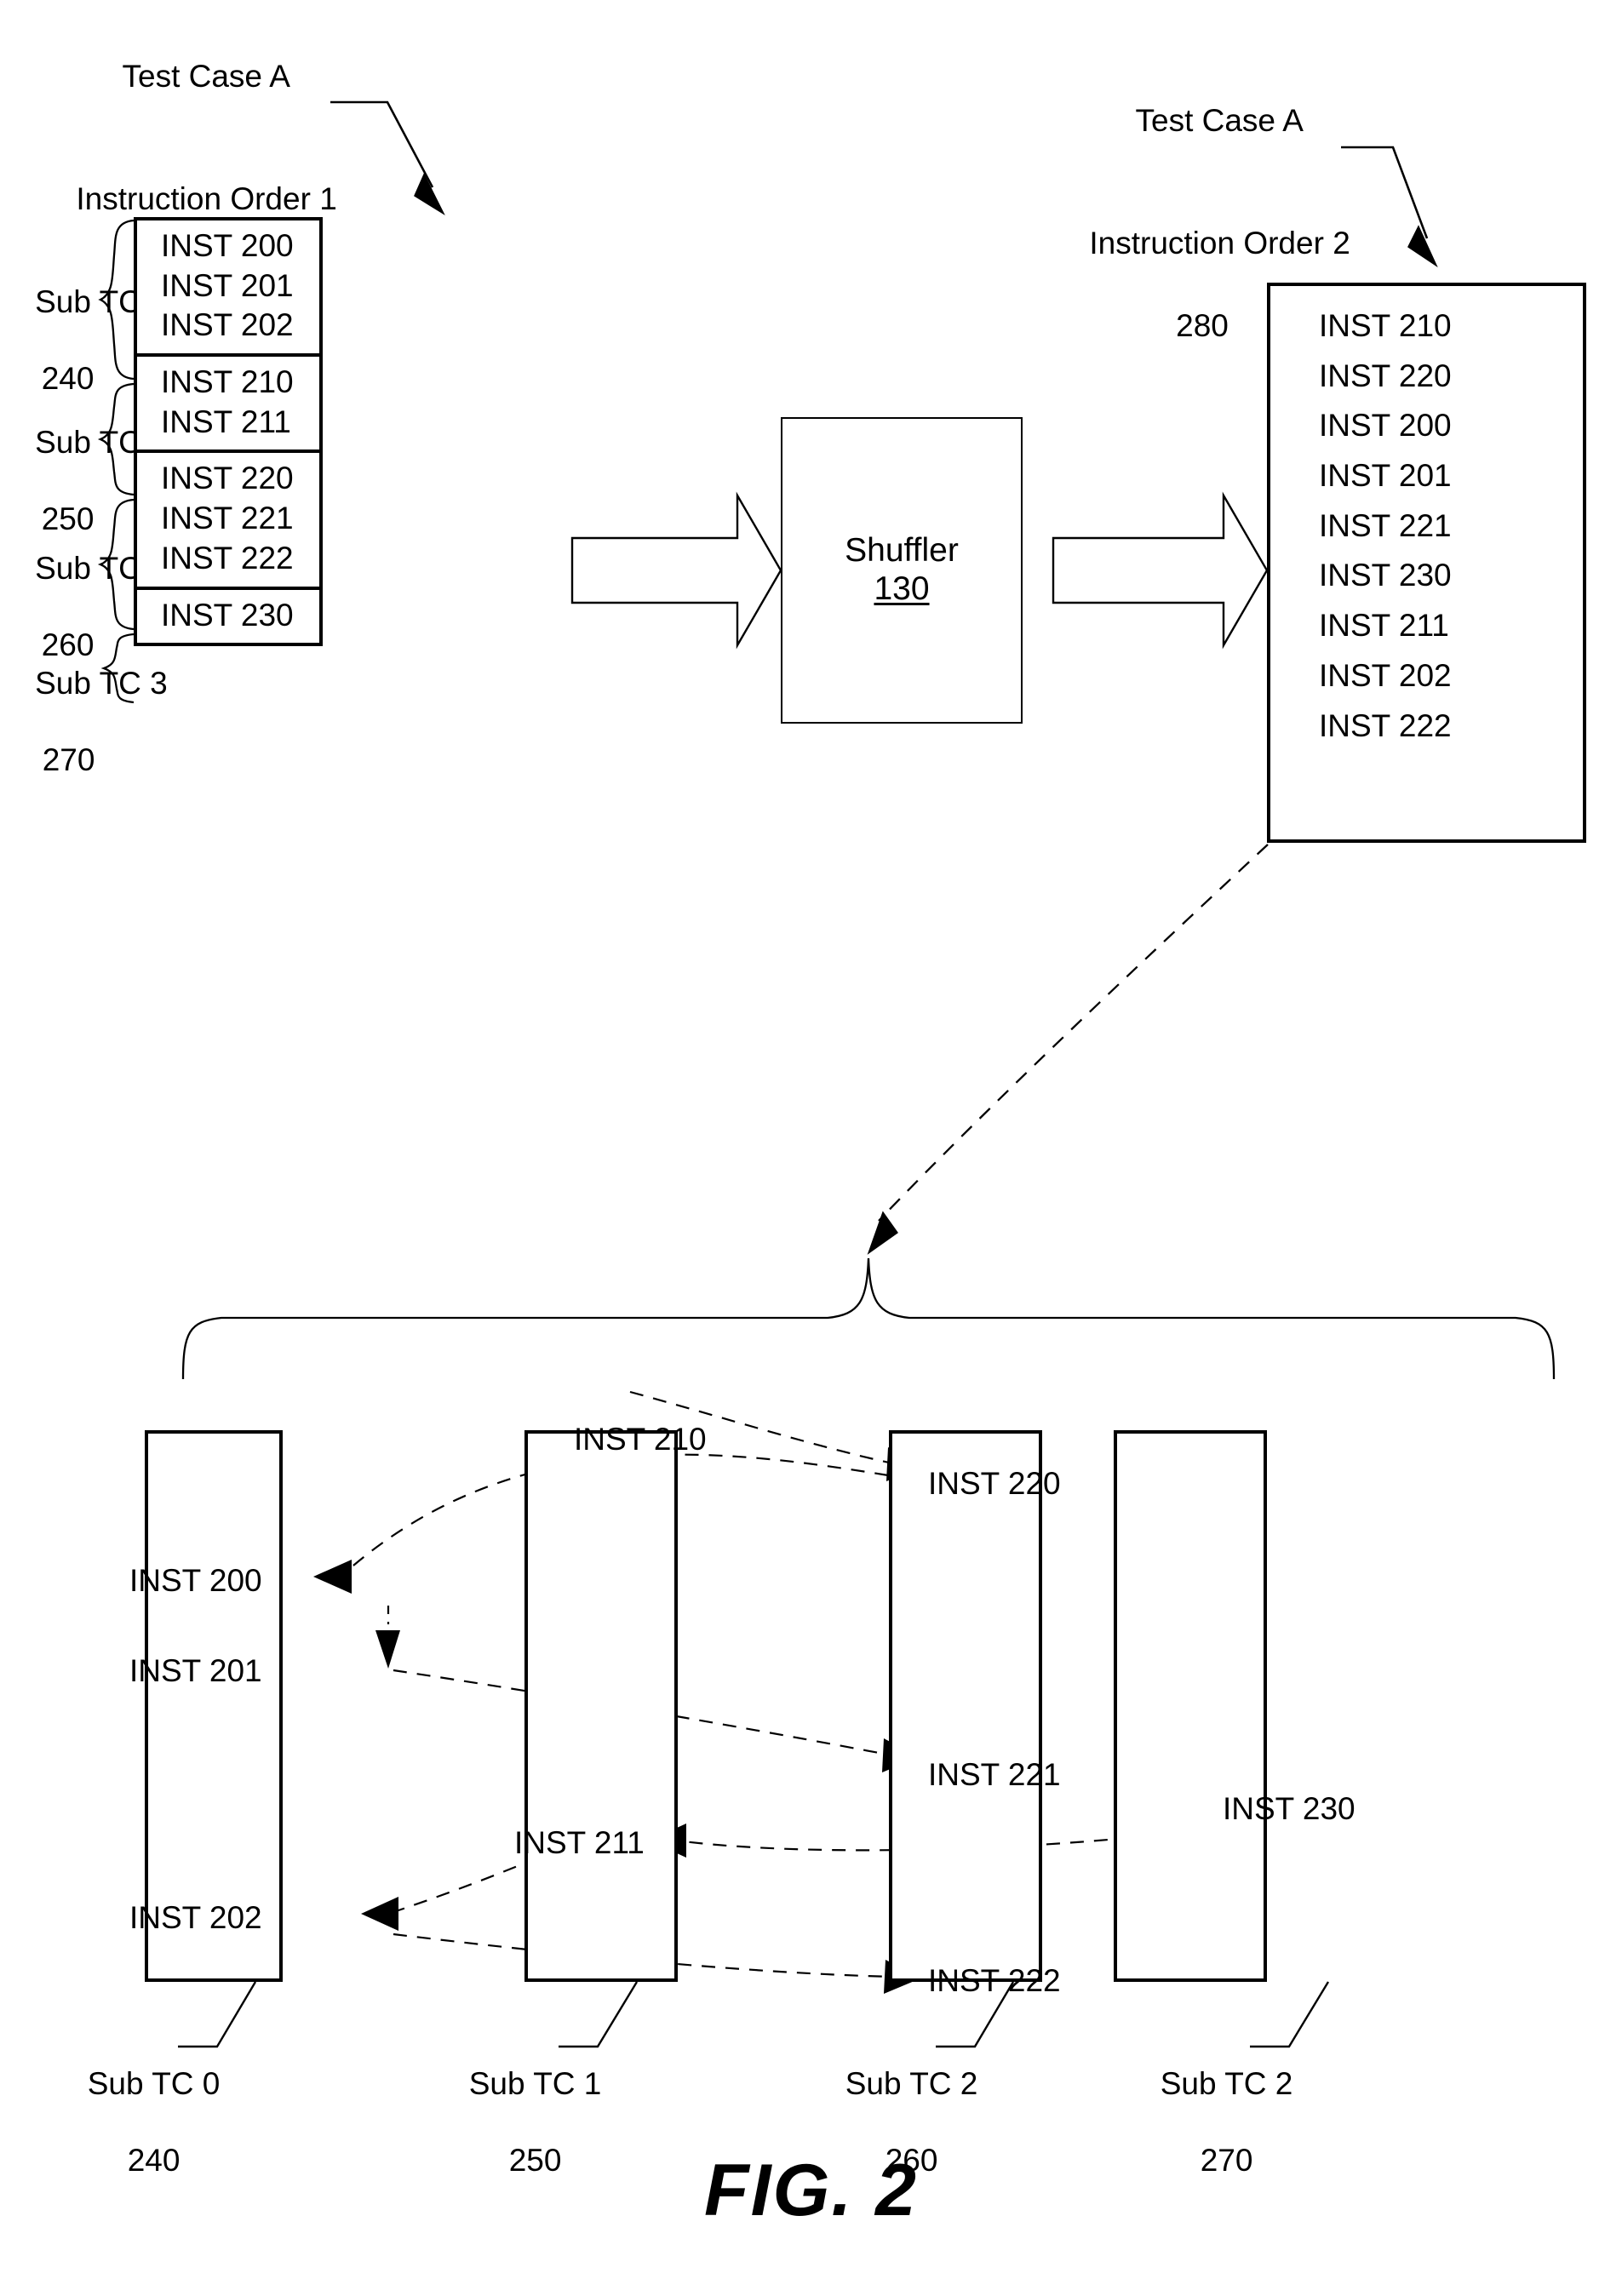 This screenshot has height=2296, width=1622. What do you see at coordinates (1385, 675) in the screenshot?
I see `order2-instruction: INST 202` at bounding box center [1385, 675].